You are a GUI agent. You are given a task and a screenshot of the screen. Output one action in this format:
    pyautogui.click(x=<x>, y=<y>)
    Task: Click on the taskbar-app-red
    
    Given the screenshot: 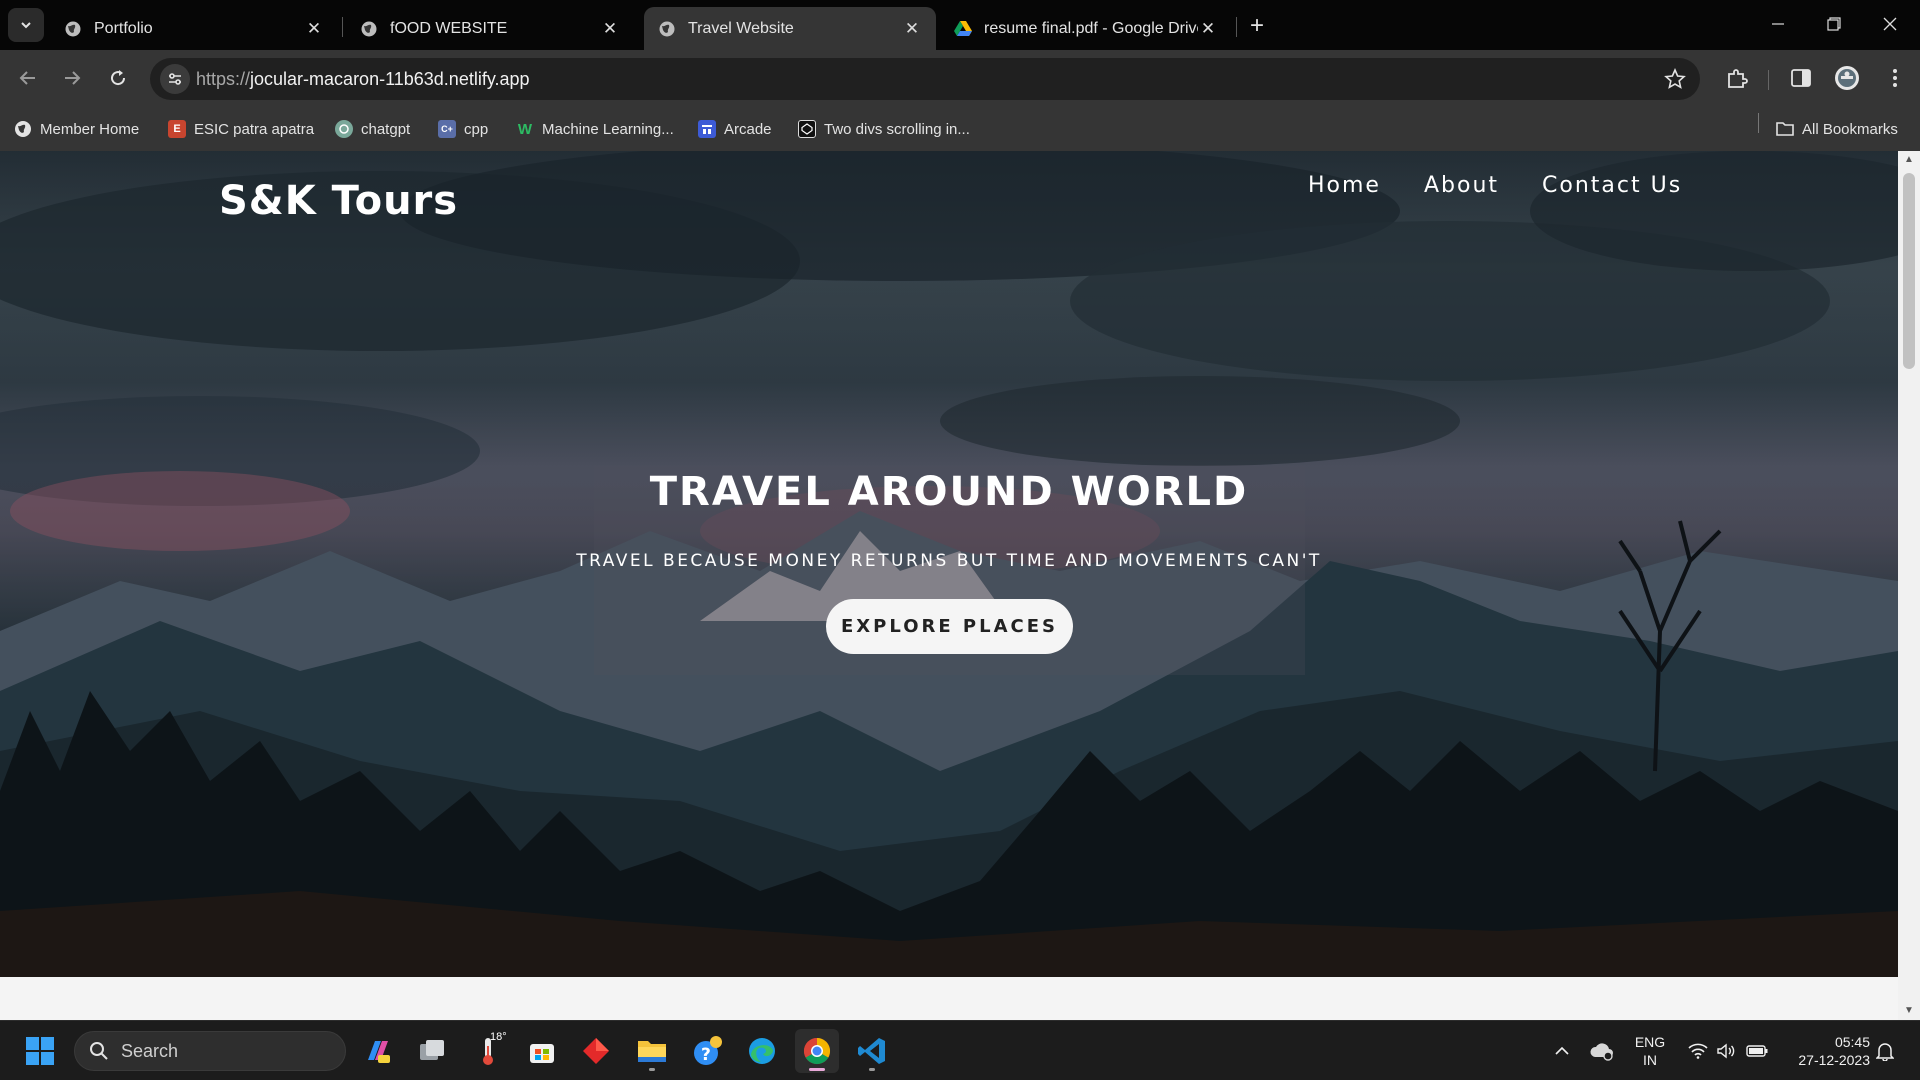 What is the action you would take?
    pyautogui.click(x=596, y=1051)
    